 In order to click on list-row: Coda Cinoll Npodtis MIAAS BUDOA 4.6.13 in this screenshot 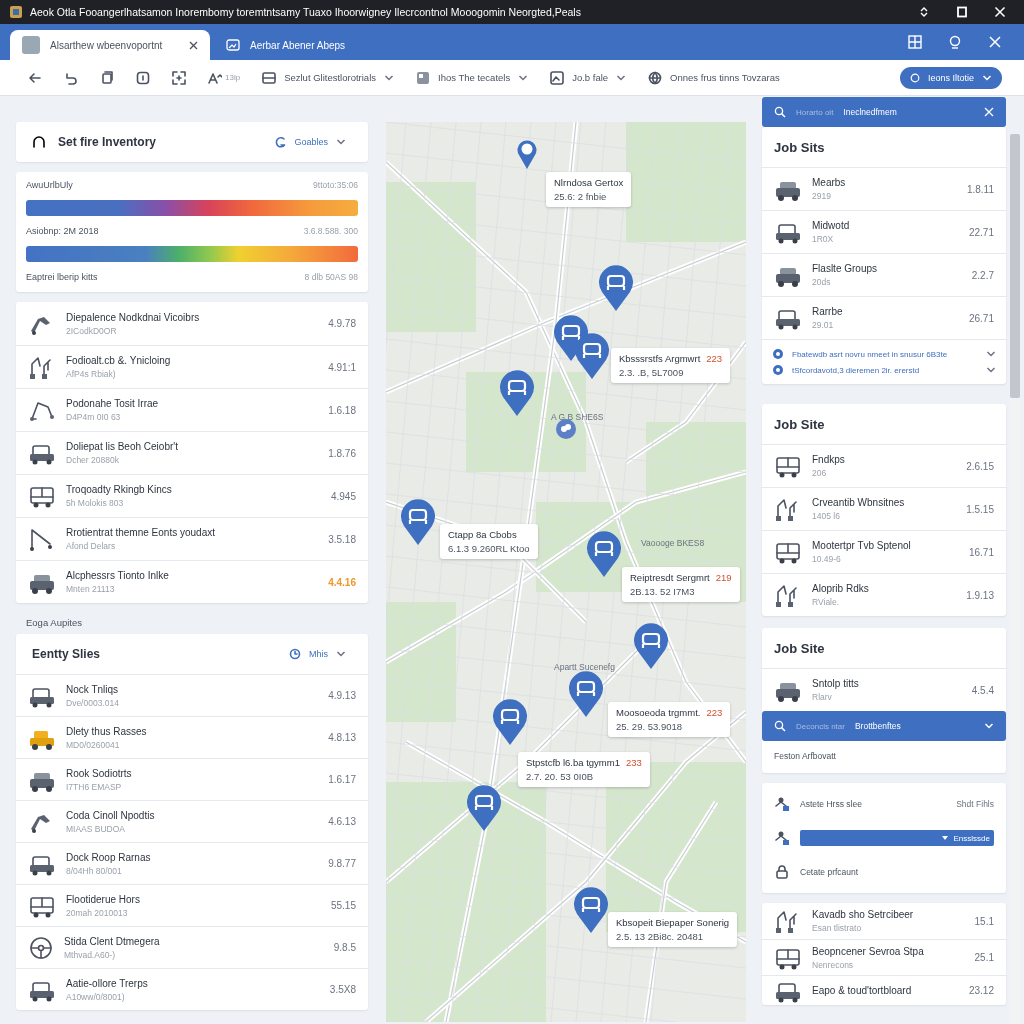, I will do `click(192, 821)`.